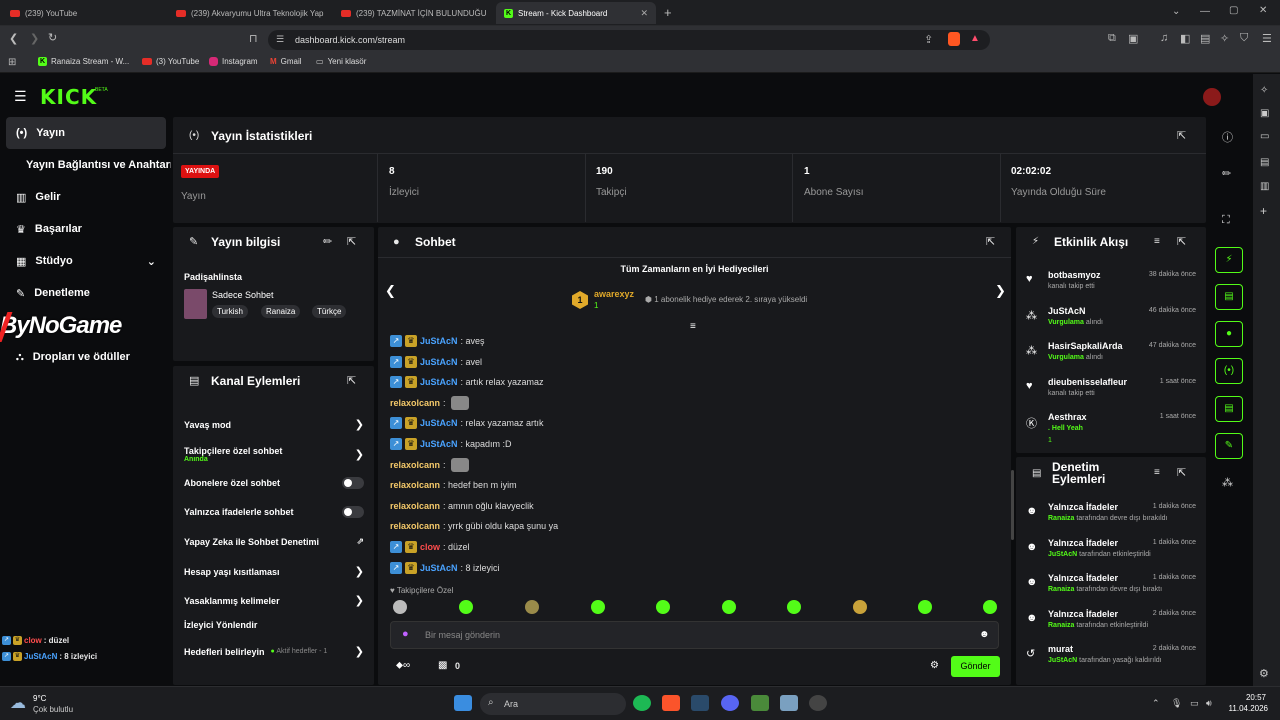 This screenshot has height=720, width=1280. Describe the element at coordinates (405, 634) in the screenshot. I see `microphone-icon: ●` at that location.